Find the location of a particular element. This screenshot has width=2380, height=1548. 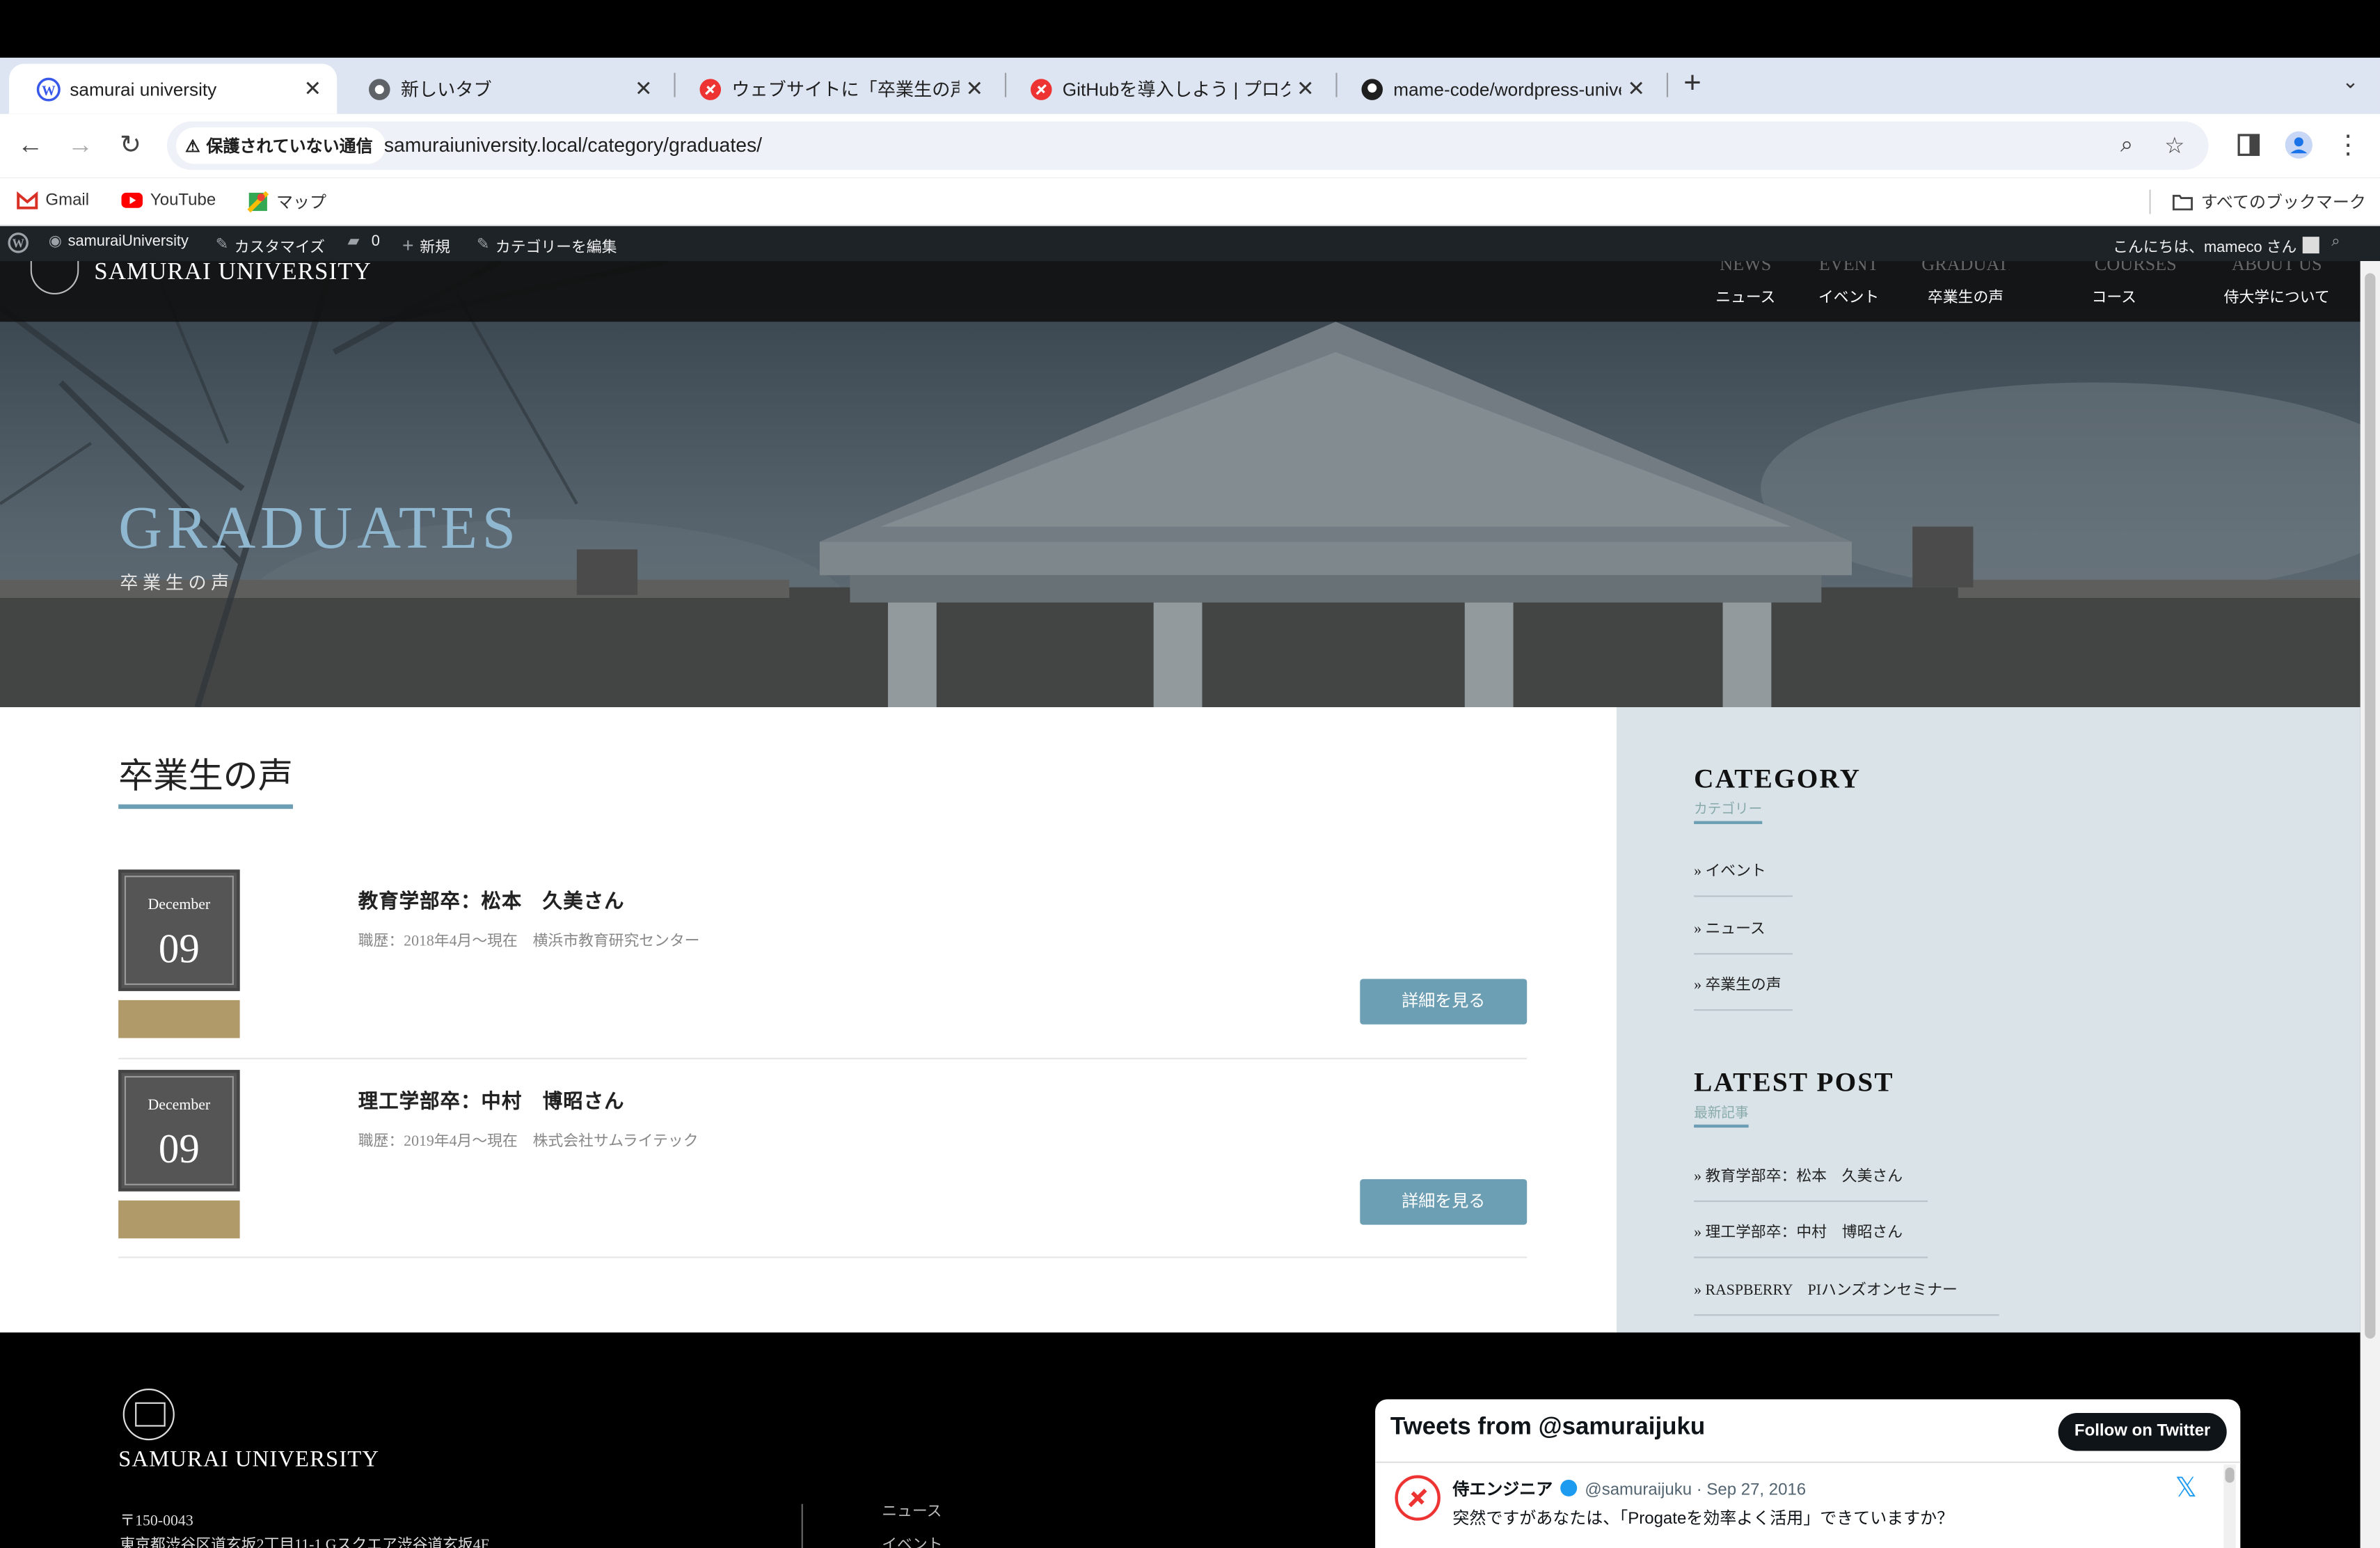

tab-graduates-article: ウェブサイトに「卒業生の声」投 ✕ is located at coordinates (835, 89).